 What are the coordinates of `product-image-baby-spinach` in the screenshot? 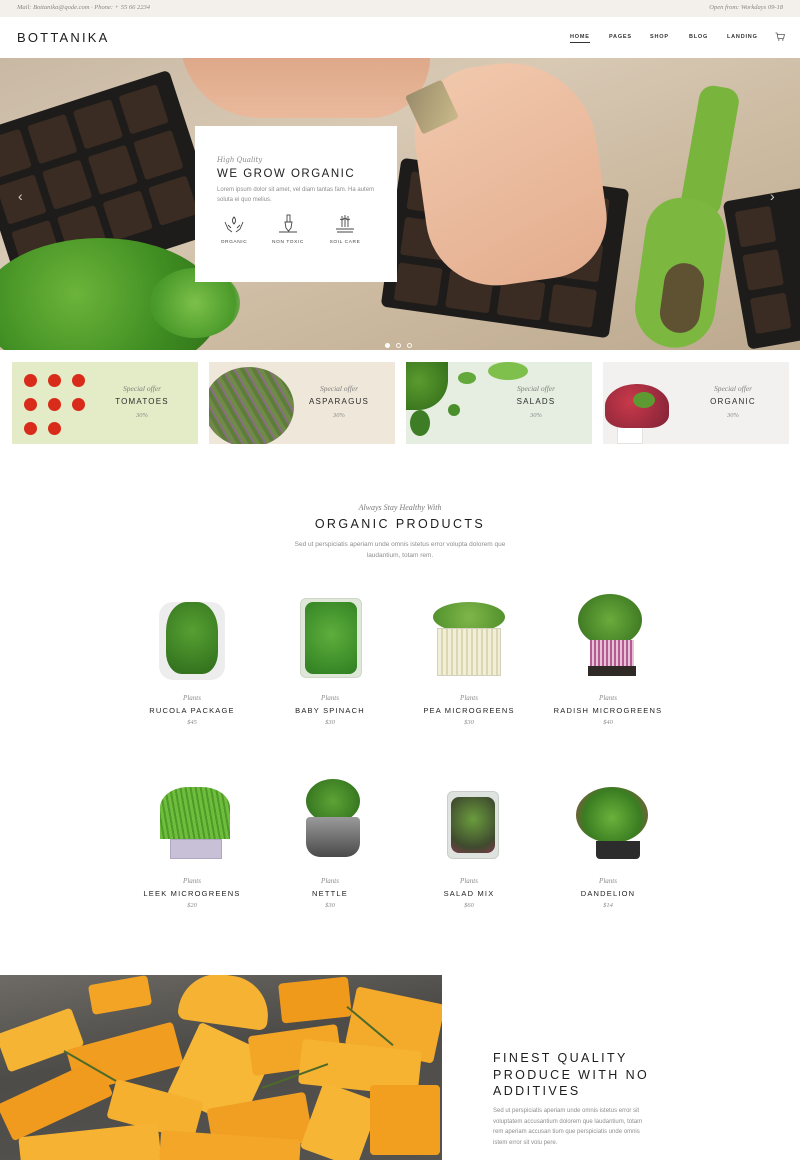 It's located at (330, 639).